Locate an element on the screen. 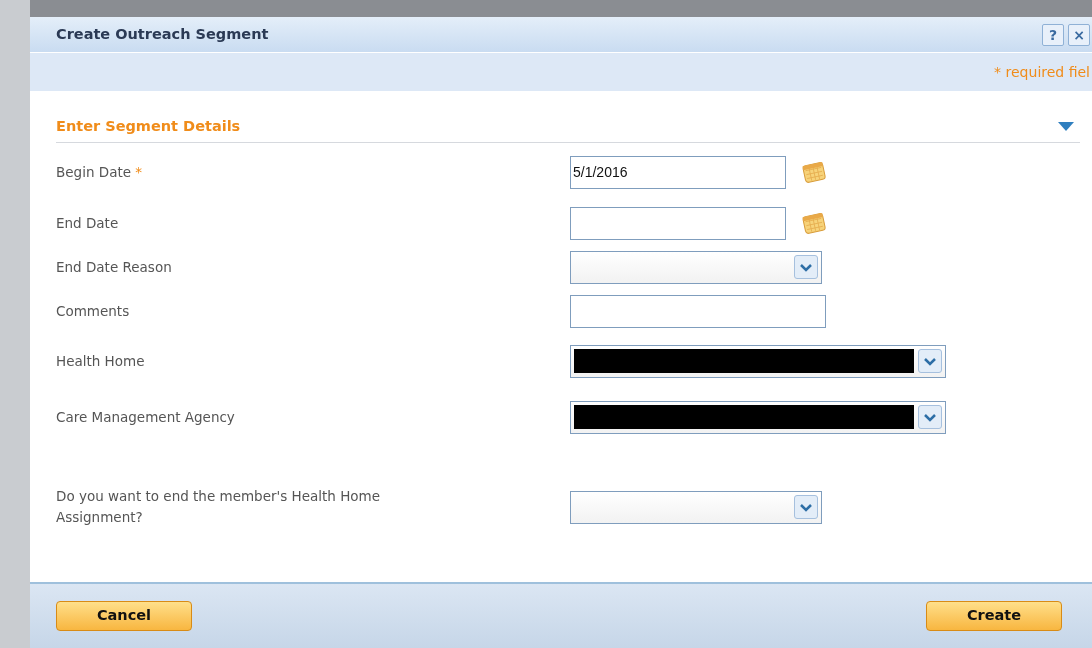  section-title: Enter Segment Details is located at coordinates (148, 126).